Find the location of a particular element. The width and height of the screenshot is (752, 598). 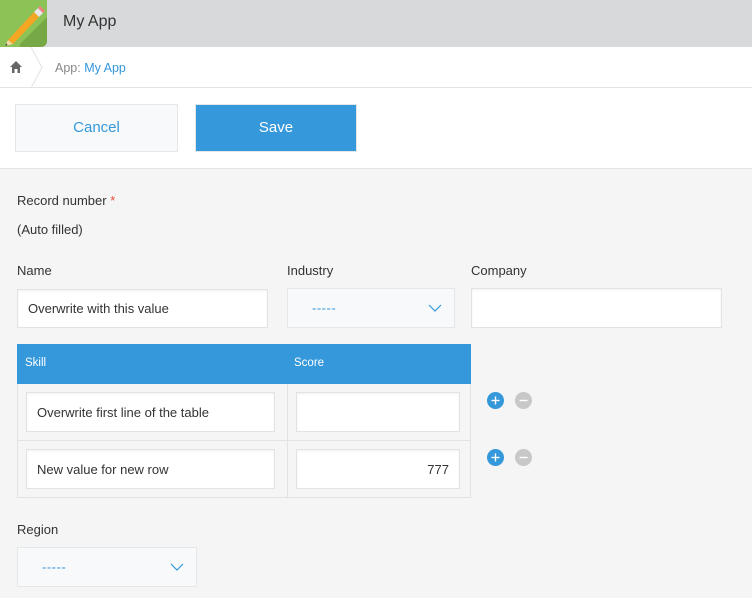

score-input is located at coordinates (378, 412).